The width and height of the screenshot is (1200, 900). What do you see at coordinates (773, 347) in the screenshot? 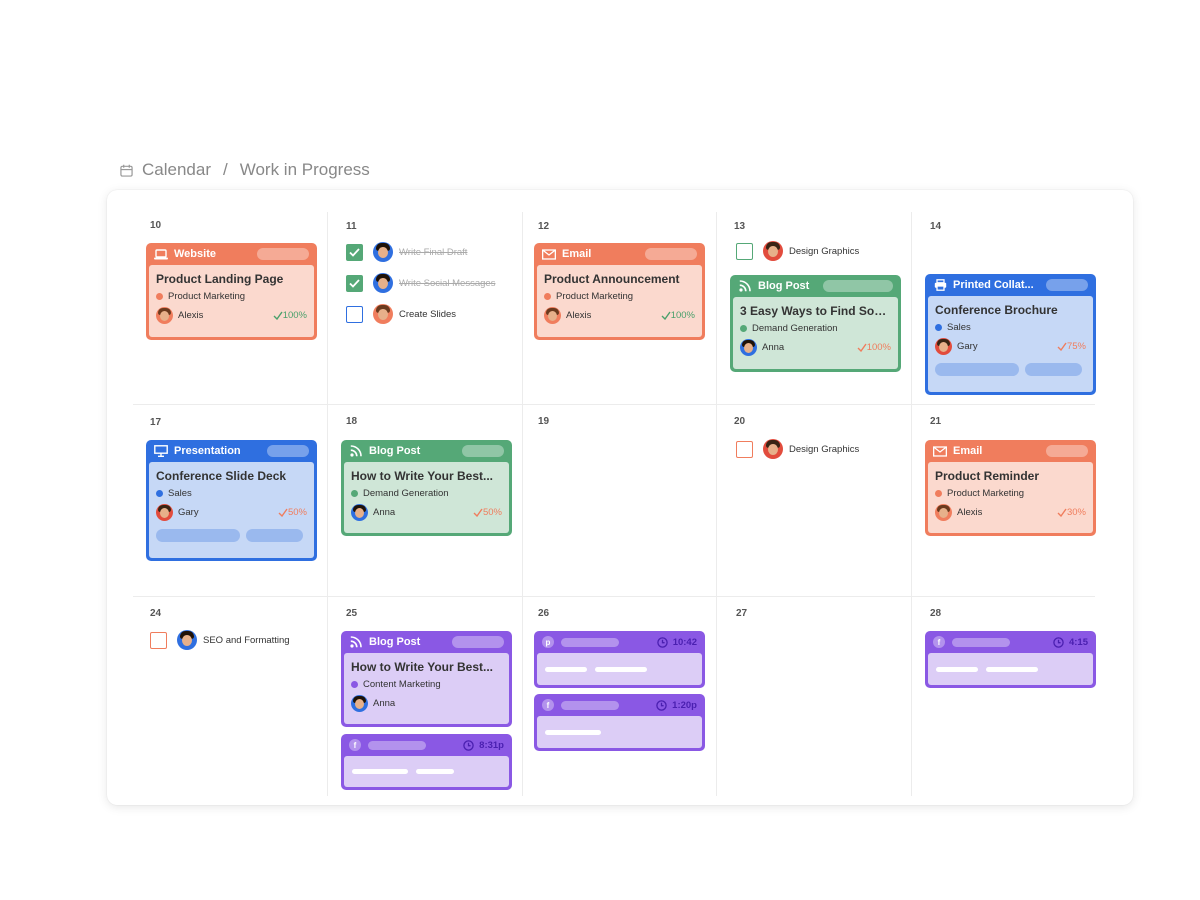
I see `owner-name: Anna` at bounding box center [773, 347].